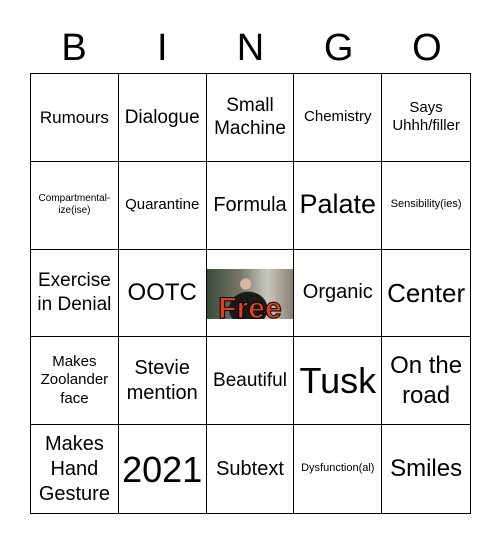 The image size is (500, 544). Describe the element at coordinates (426, 294) in the screenshot. I see `bingo-cell: Center` at that location.